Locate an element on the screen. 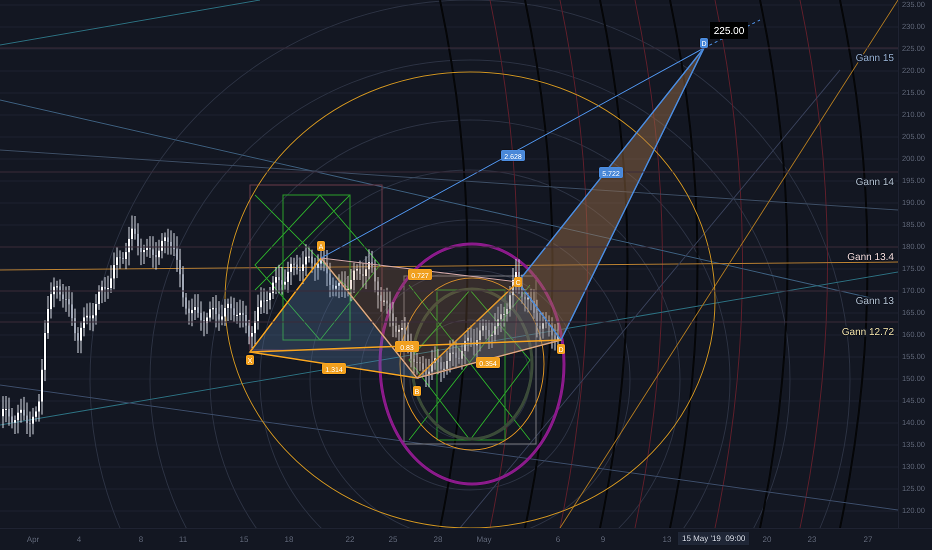 Image resolution: width=932 pixels, height=550 pixels. time-tag: 15 May '19 09:00 is located at coordinates (714, 538).